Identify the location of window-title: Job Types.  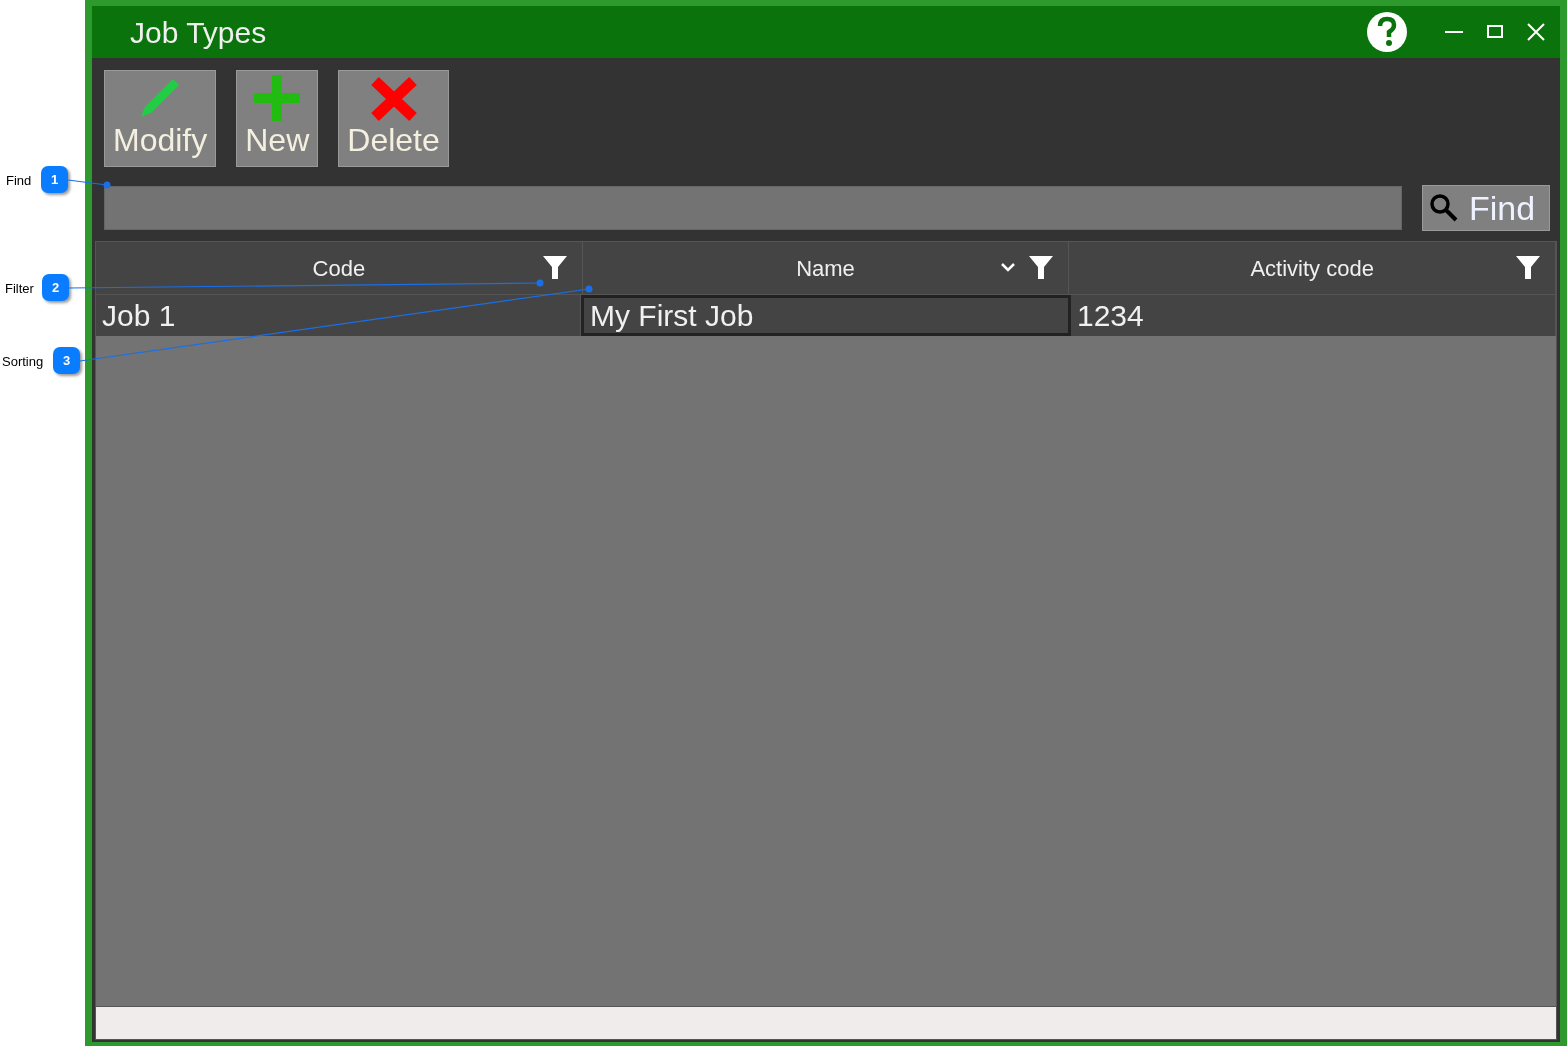
(198, 32).